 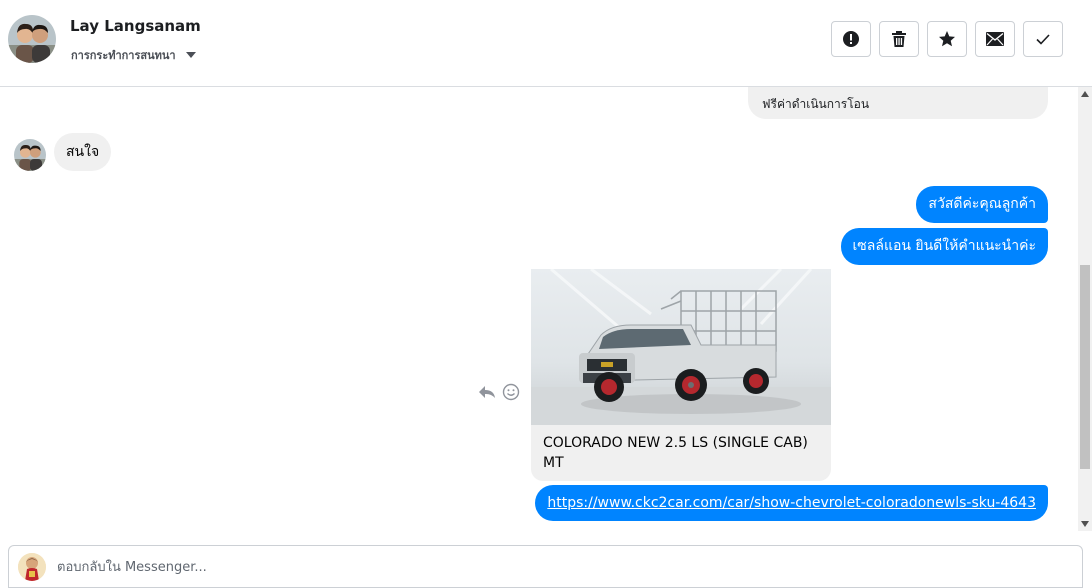 I want to click on conversation-actions-dropdown: การกระทำการสนทนา, so click(x=133, y=55).